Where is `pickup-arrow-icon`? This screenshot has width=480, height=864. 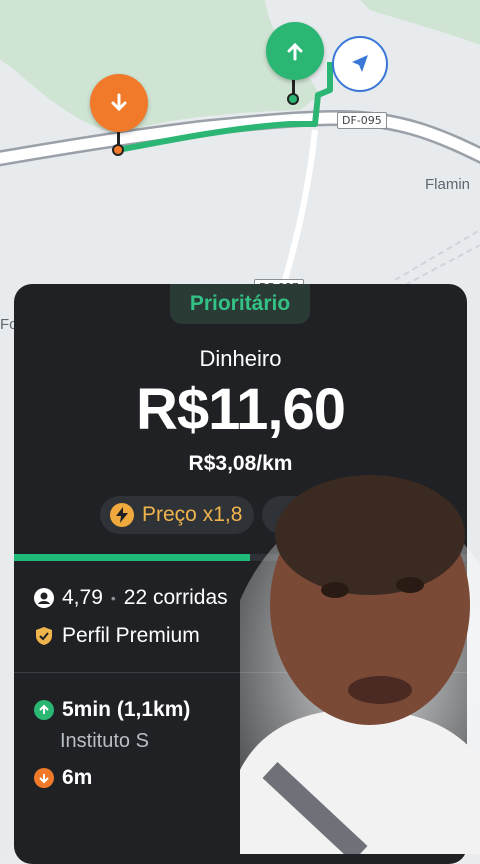 pickup-arrow-icon is located at coordinates (44, 710).